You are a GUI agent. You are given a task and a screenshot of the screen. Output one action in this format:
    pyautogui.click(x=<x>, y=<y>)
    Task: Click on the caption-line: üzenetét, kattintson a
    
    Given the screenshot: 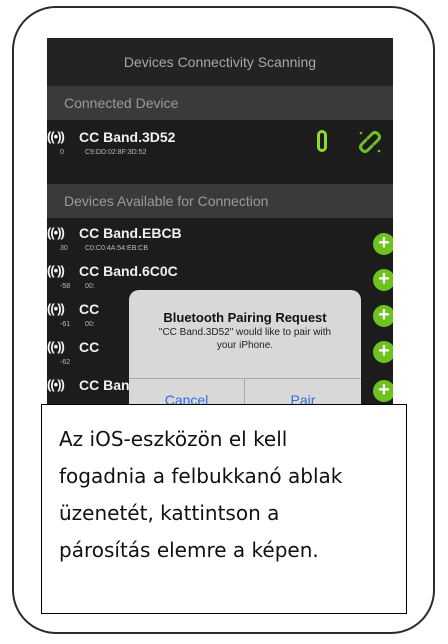 What is the action you would take?
    pyautogui.click(x=169, y=513)
    